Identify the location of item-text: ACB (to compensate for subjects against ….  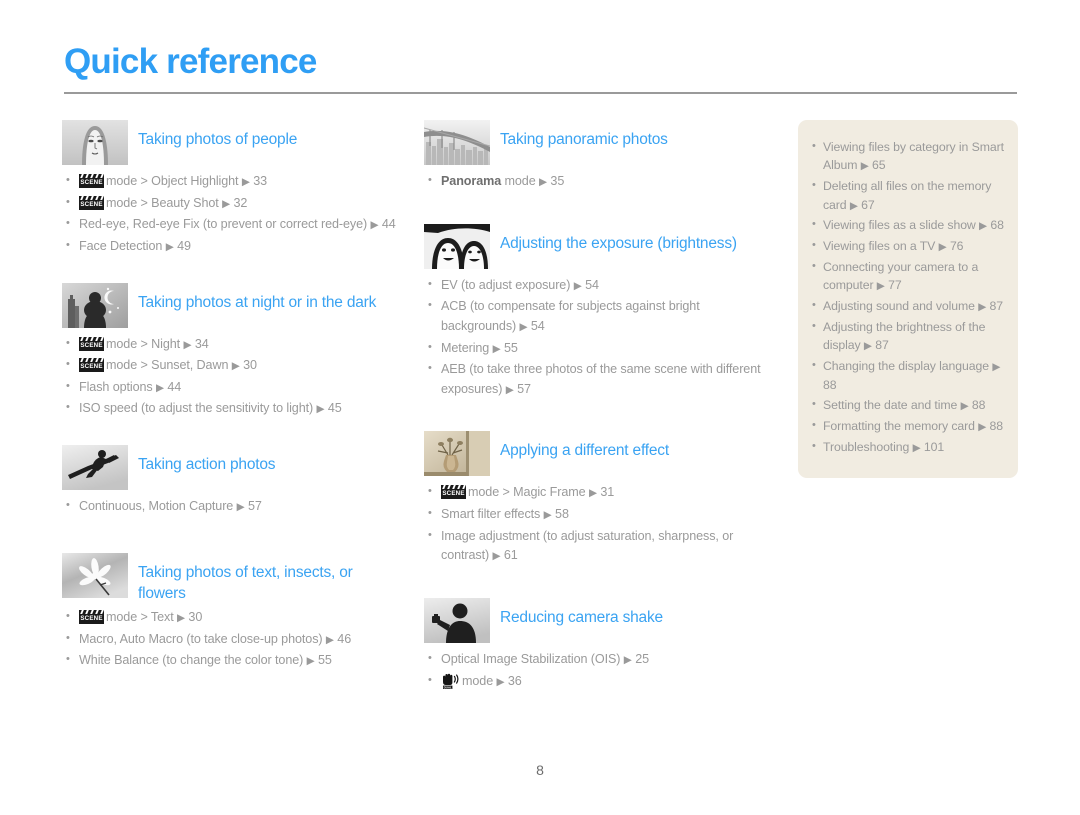
(570, 316).